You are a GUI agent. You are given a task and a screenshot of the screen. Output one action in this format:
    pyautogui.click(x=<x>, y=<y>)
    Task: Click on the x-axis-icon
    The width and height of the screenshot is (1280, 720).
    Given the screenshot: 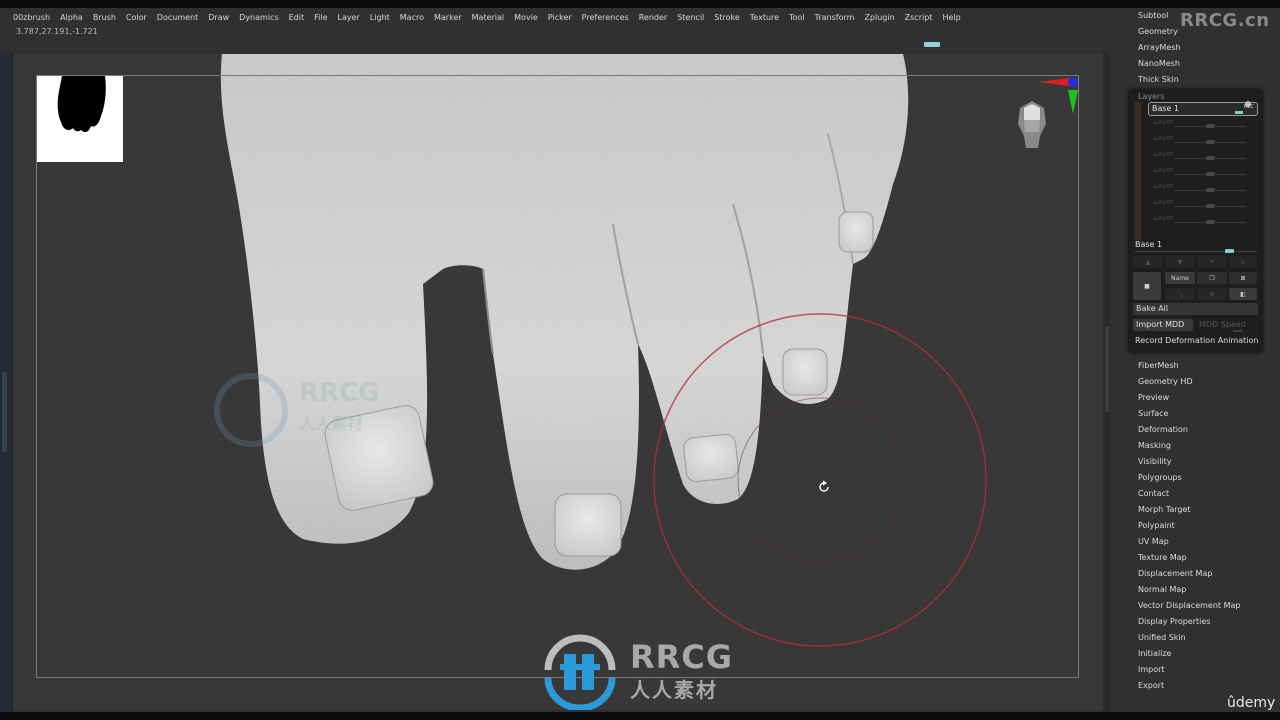 What is the action you would take?
    pyautogui.click(x=1054, y=82)
    